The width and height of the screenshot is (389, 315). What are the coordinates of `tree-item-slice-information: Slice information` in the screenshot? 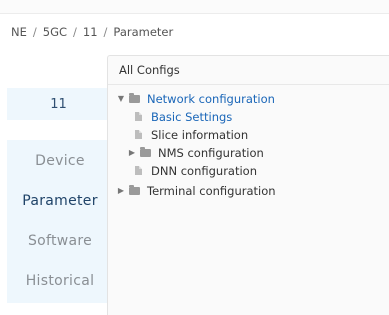 It's located at (191, 134).